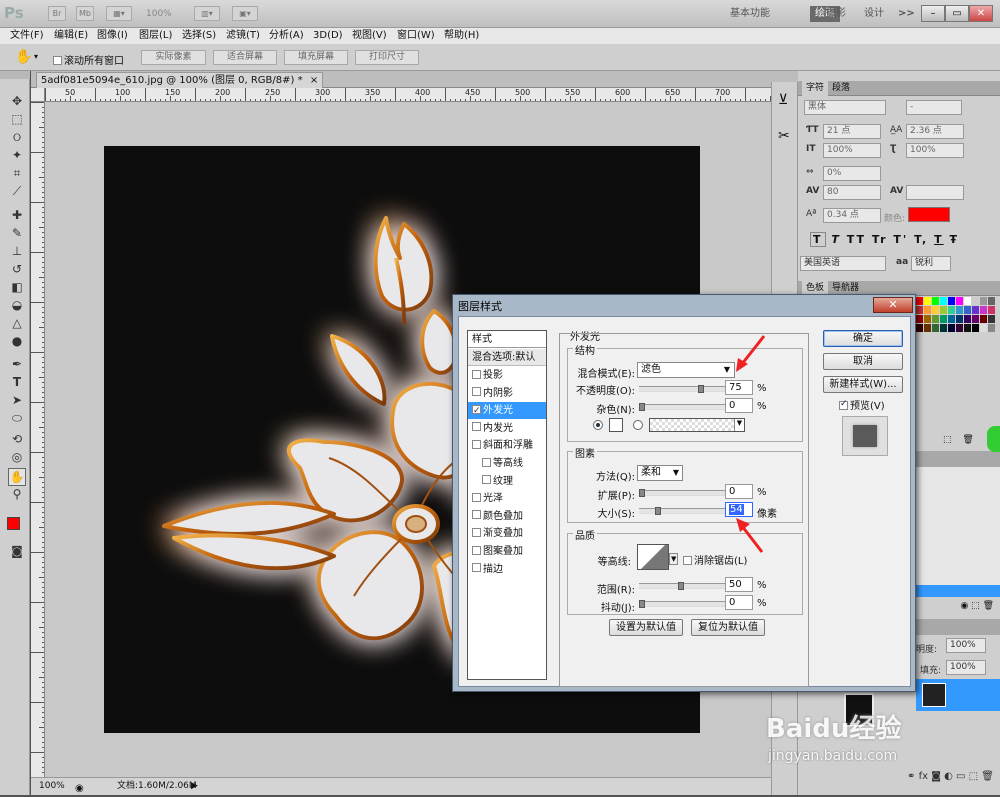  What do you see at coordinates (862, 404) in the screenshot?
I see `preview-option: 预览(V)` at bounding box center [862, 404].